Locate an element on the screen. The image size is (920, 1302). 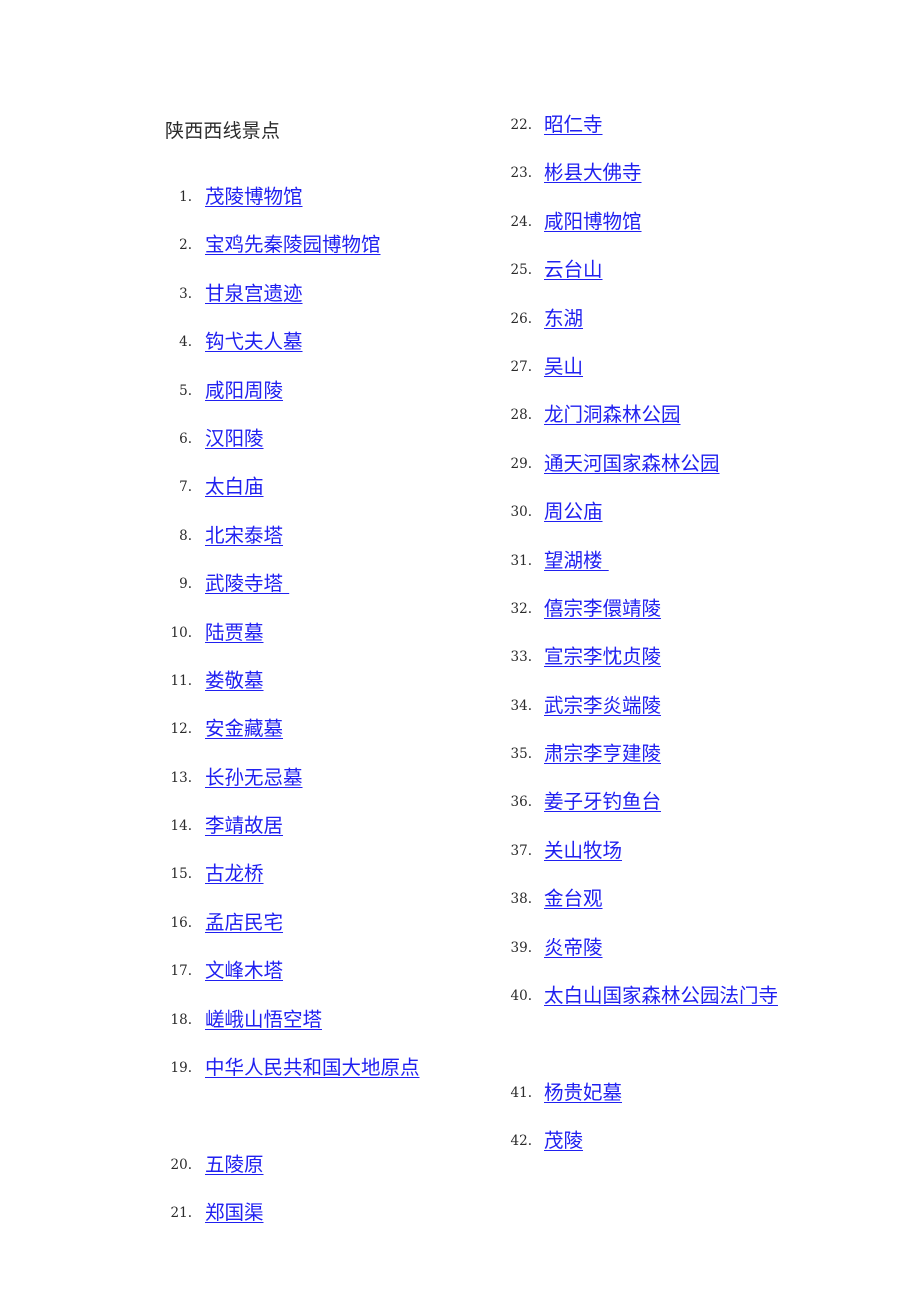
list-item-number: 35. is located at coordinates (521, 754).